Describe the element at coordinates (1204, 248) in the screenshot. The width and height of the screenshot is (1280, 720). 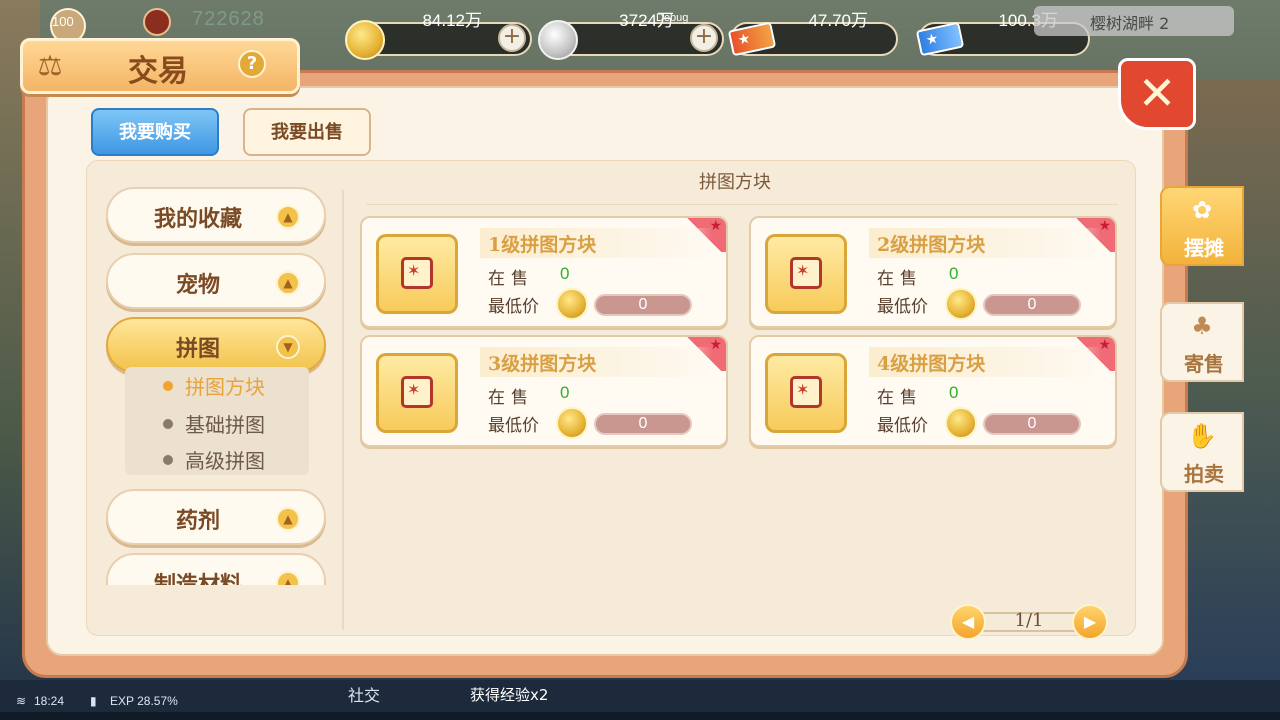
I see `side-tab-label: 摆摊` at that location.